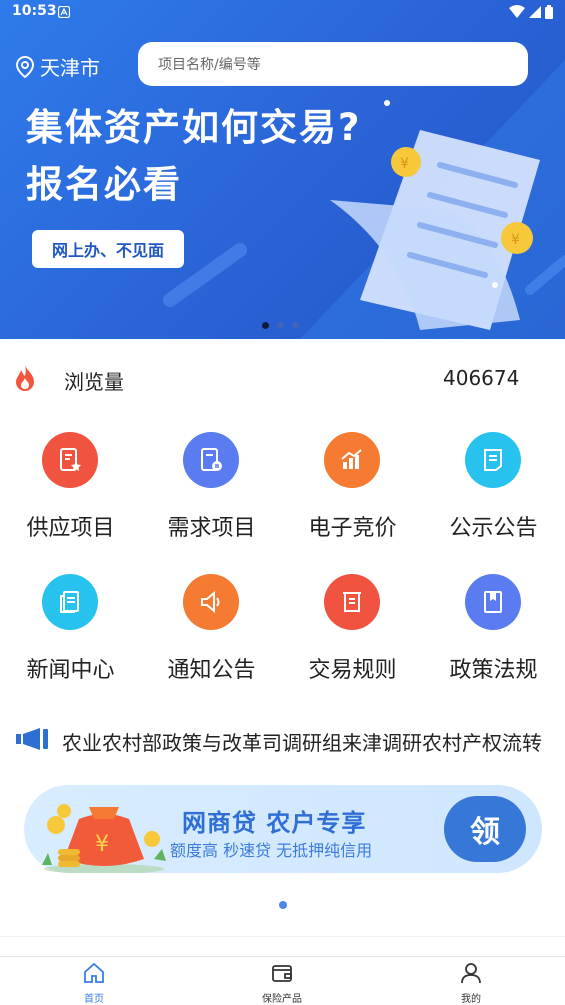 The height and width of the screenshot is (1005, 565). I want to click on loan-promo-banner: ¥ 网商贷 农户专享 额度高 秒速贷 无抵押纯信用 领, so click(283, 829).